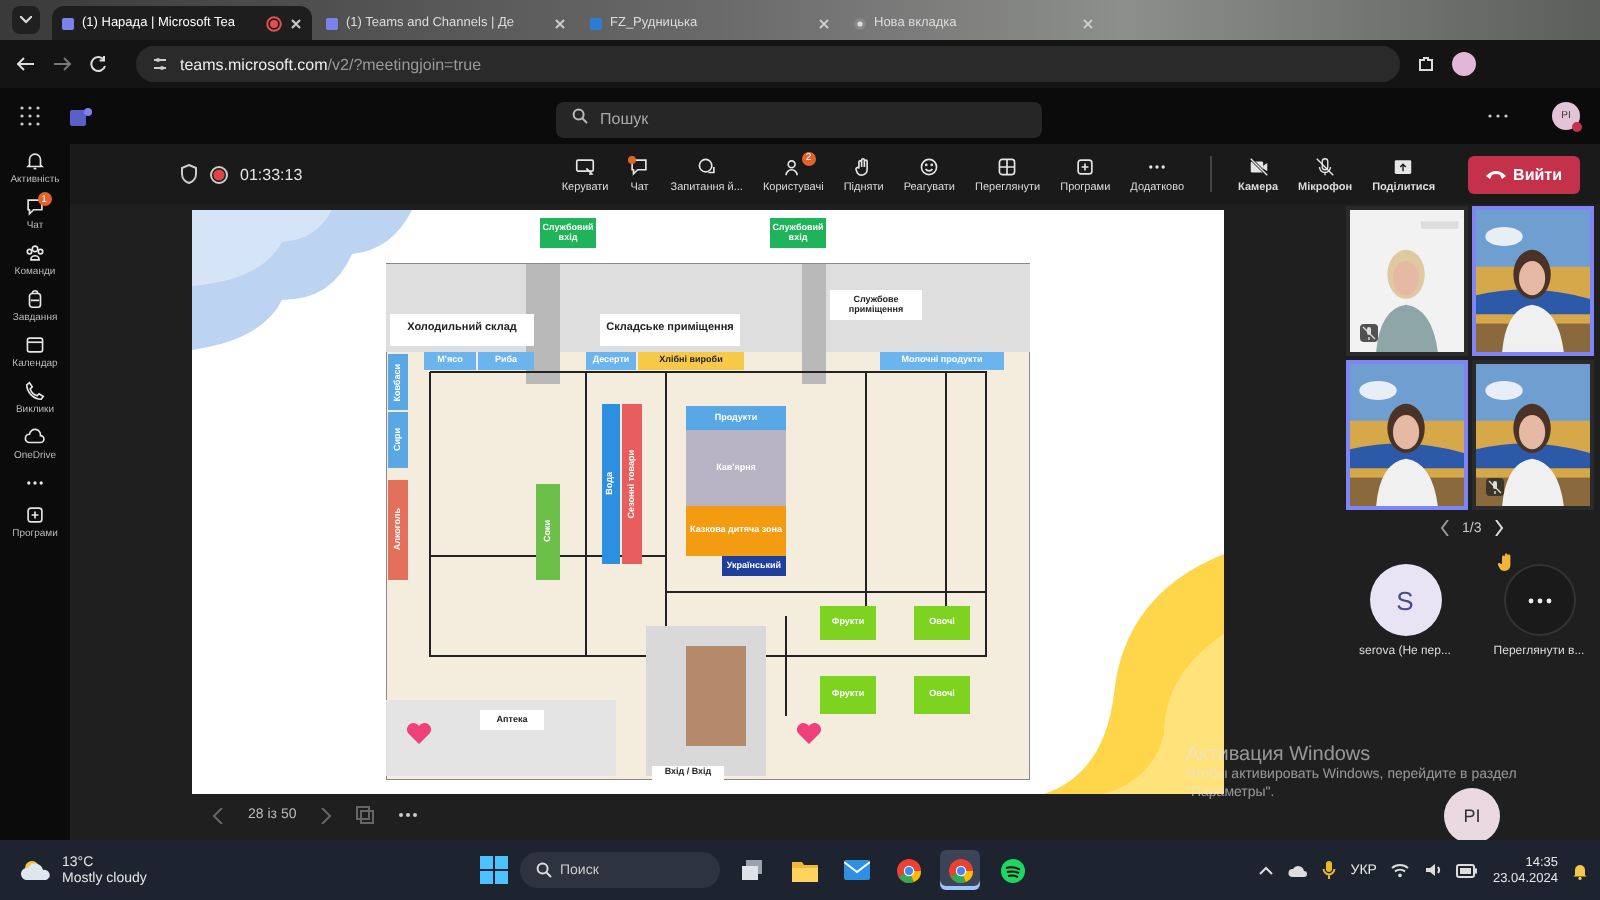  What do you see at coordinates (35, 253) in the screenshot?
I see `people-group-icon` at bounding box center [35, 253].